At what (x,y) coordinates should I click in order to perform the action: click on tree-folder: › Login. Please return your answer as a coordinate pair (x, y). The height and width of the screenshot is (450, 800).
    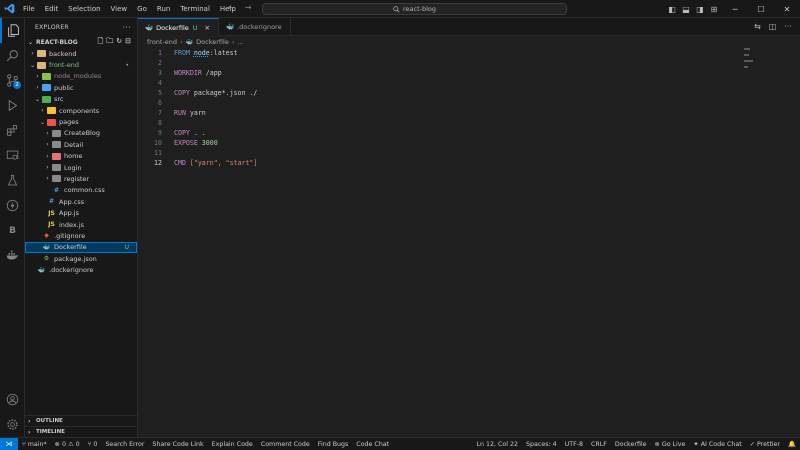
    Looking at the image, I should click on (81, 167).